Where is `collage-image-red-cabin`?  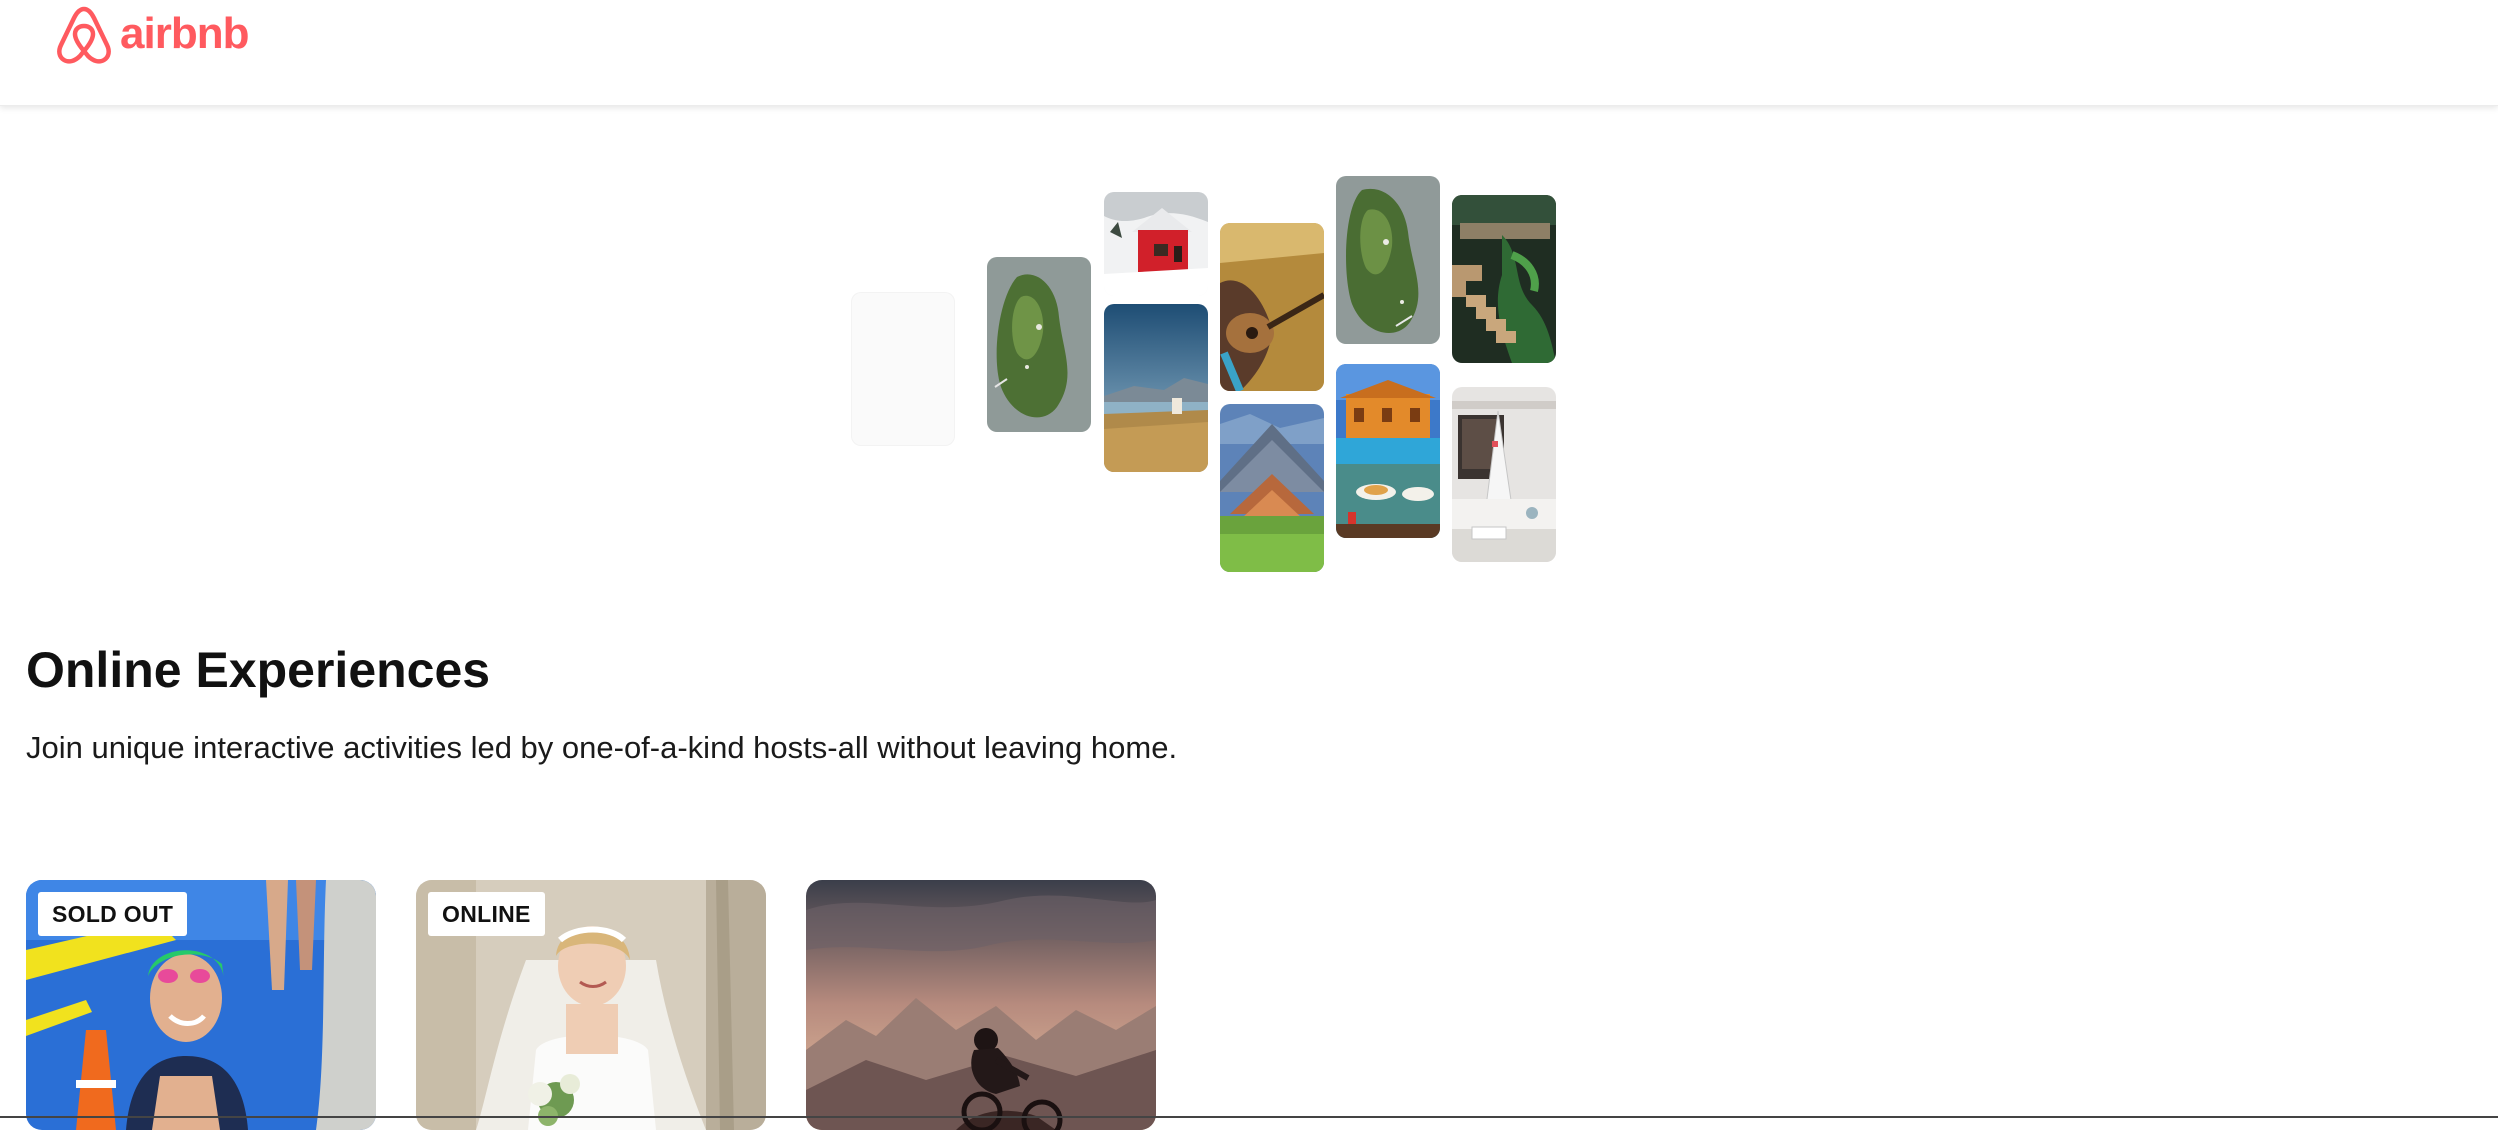 collage-image-red-cabin is located at coordinates (1156, 244).